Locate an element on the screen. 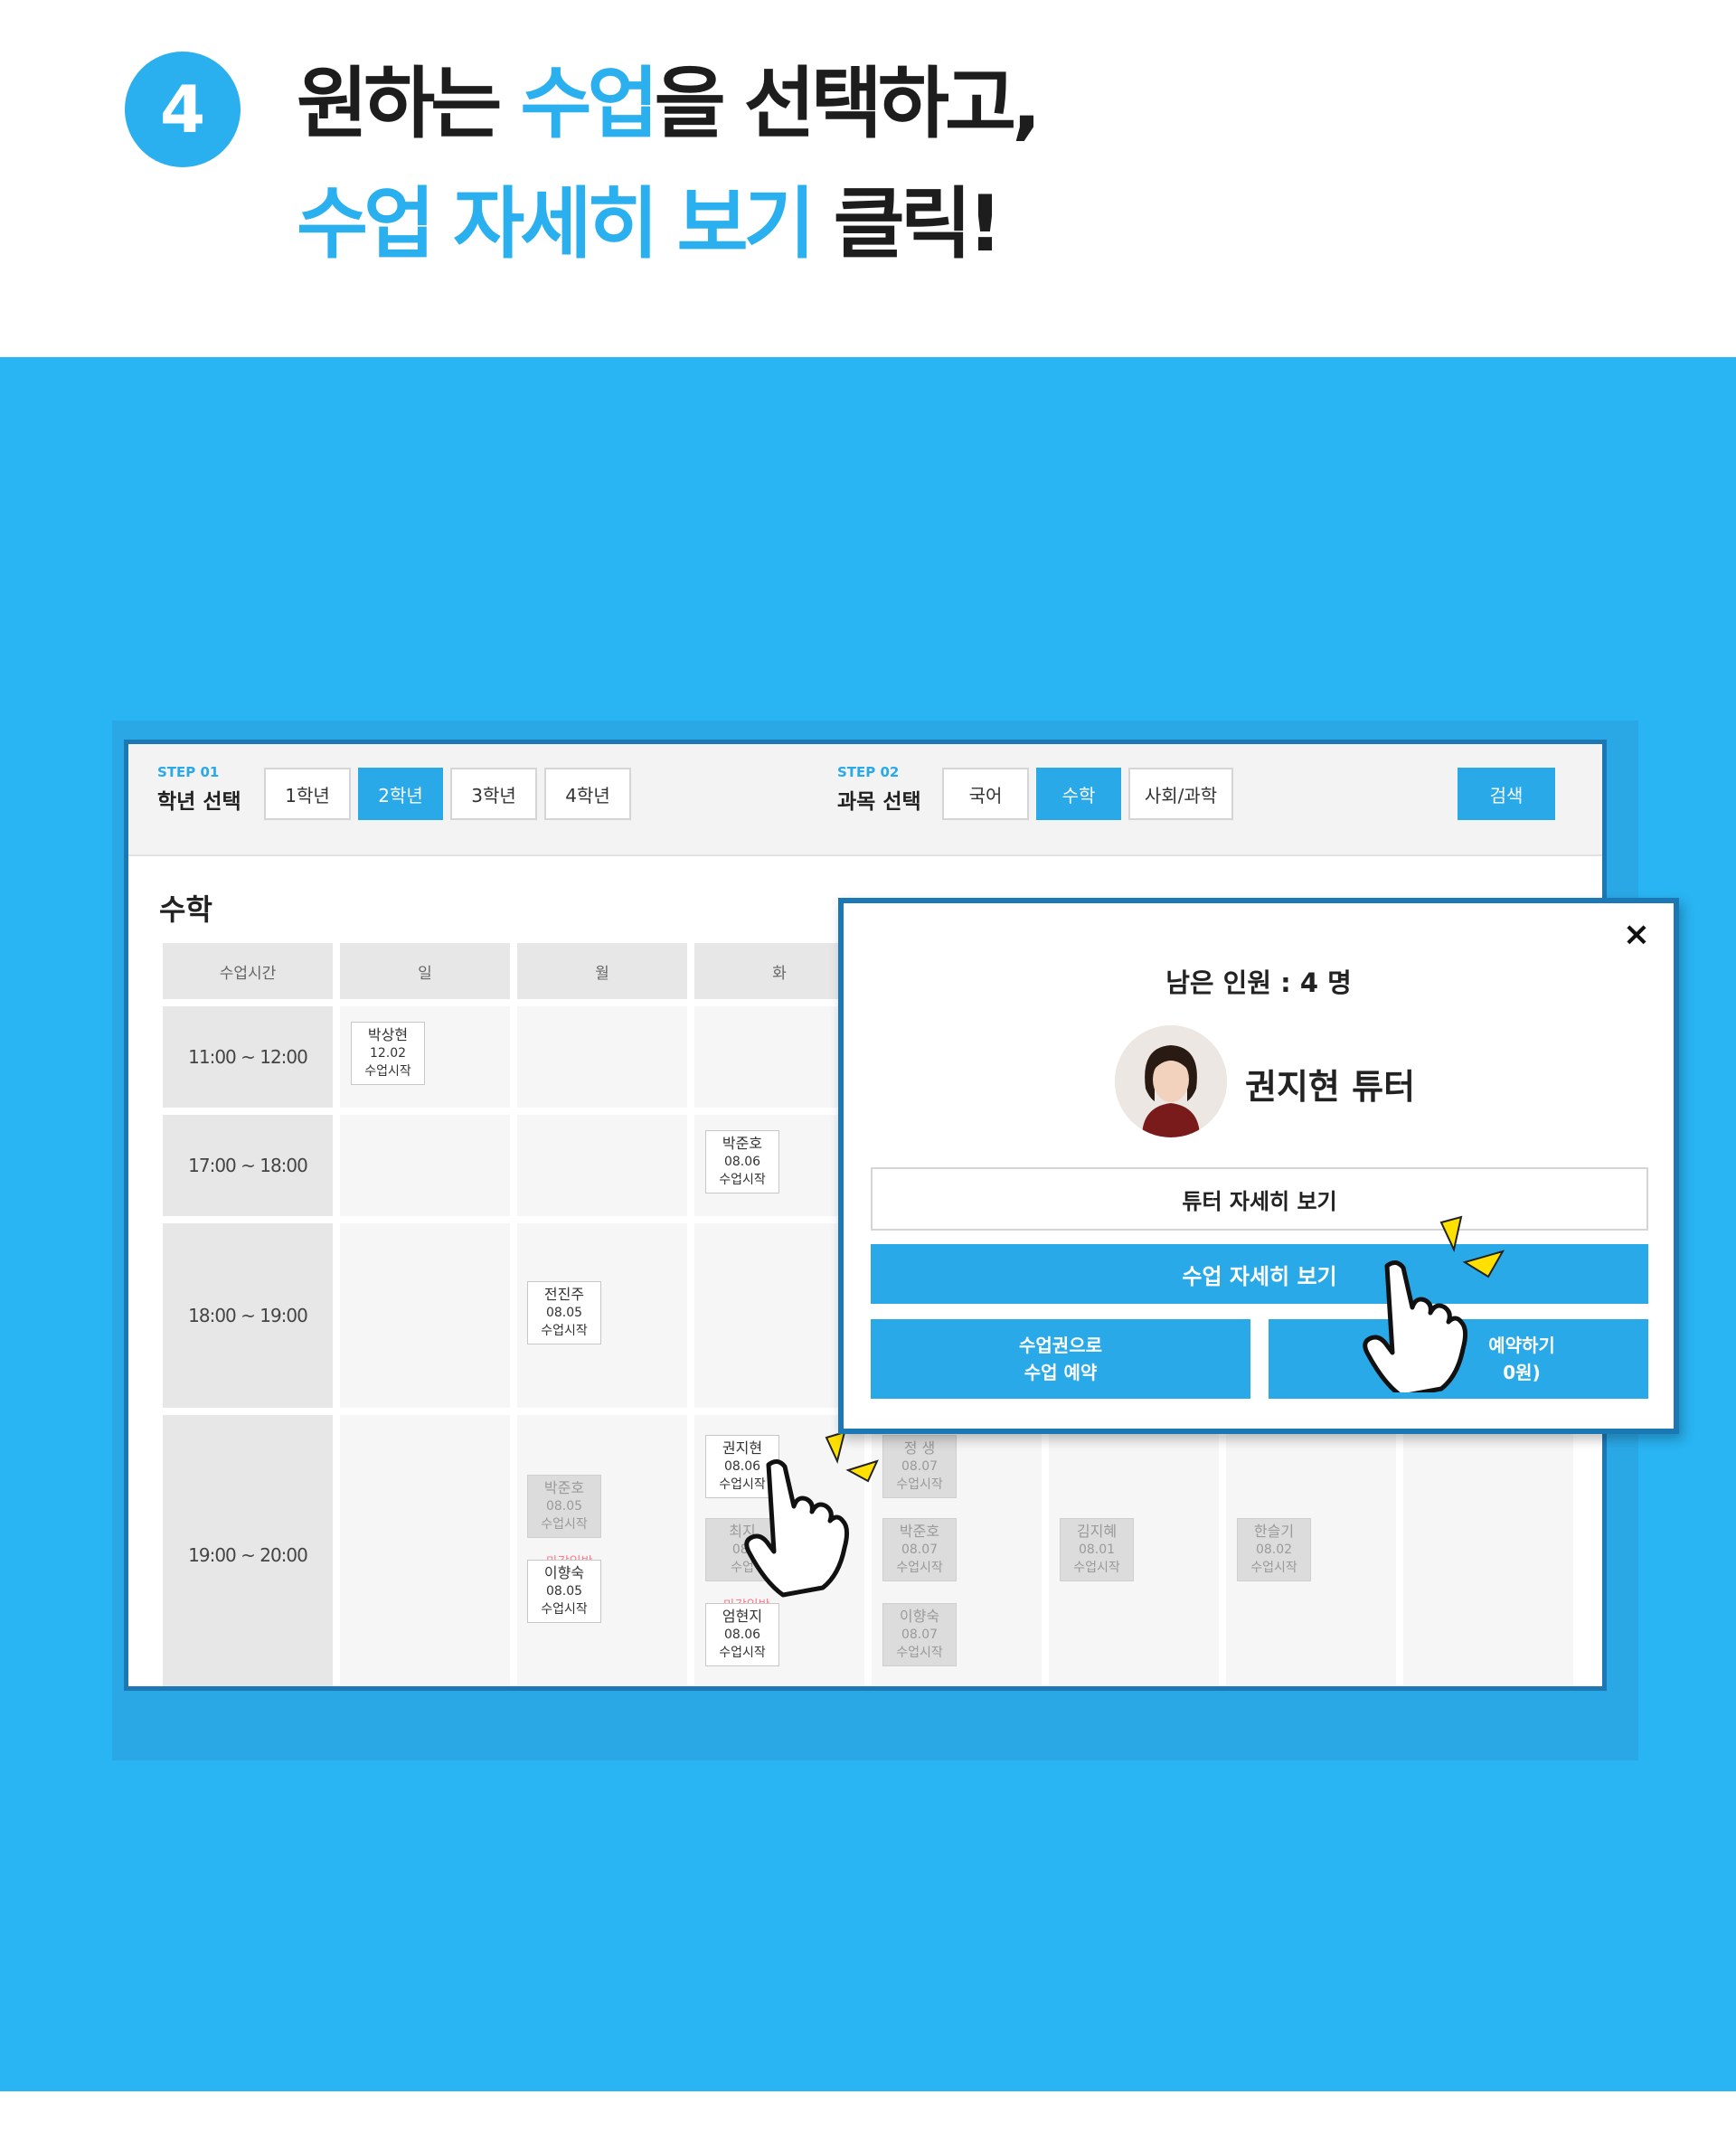 This screenshot has height=2151, width=1736. time-label: 11:00 ~ 12:00 is located at coordinates (248, 1057).